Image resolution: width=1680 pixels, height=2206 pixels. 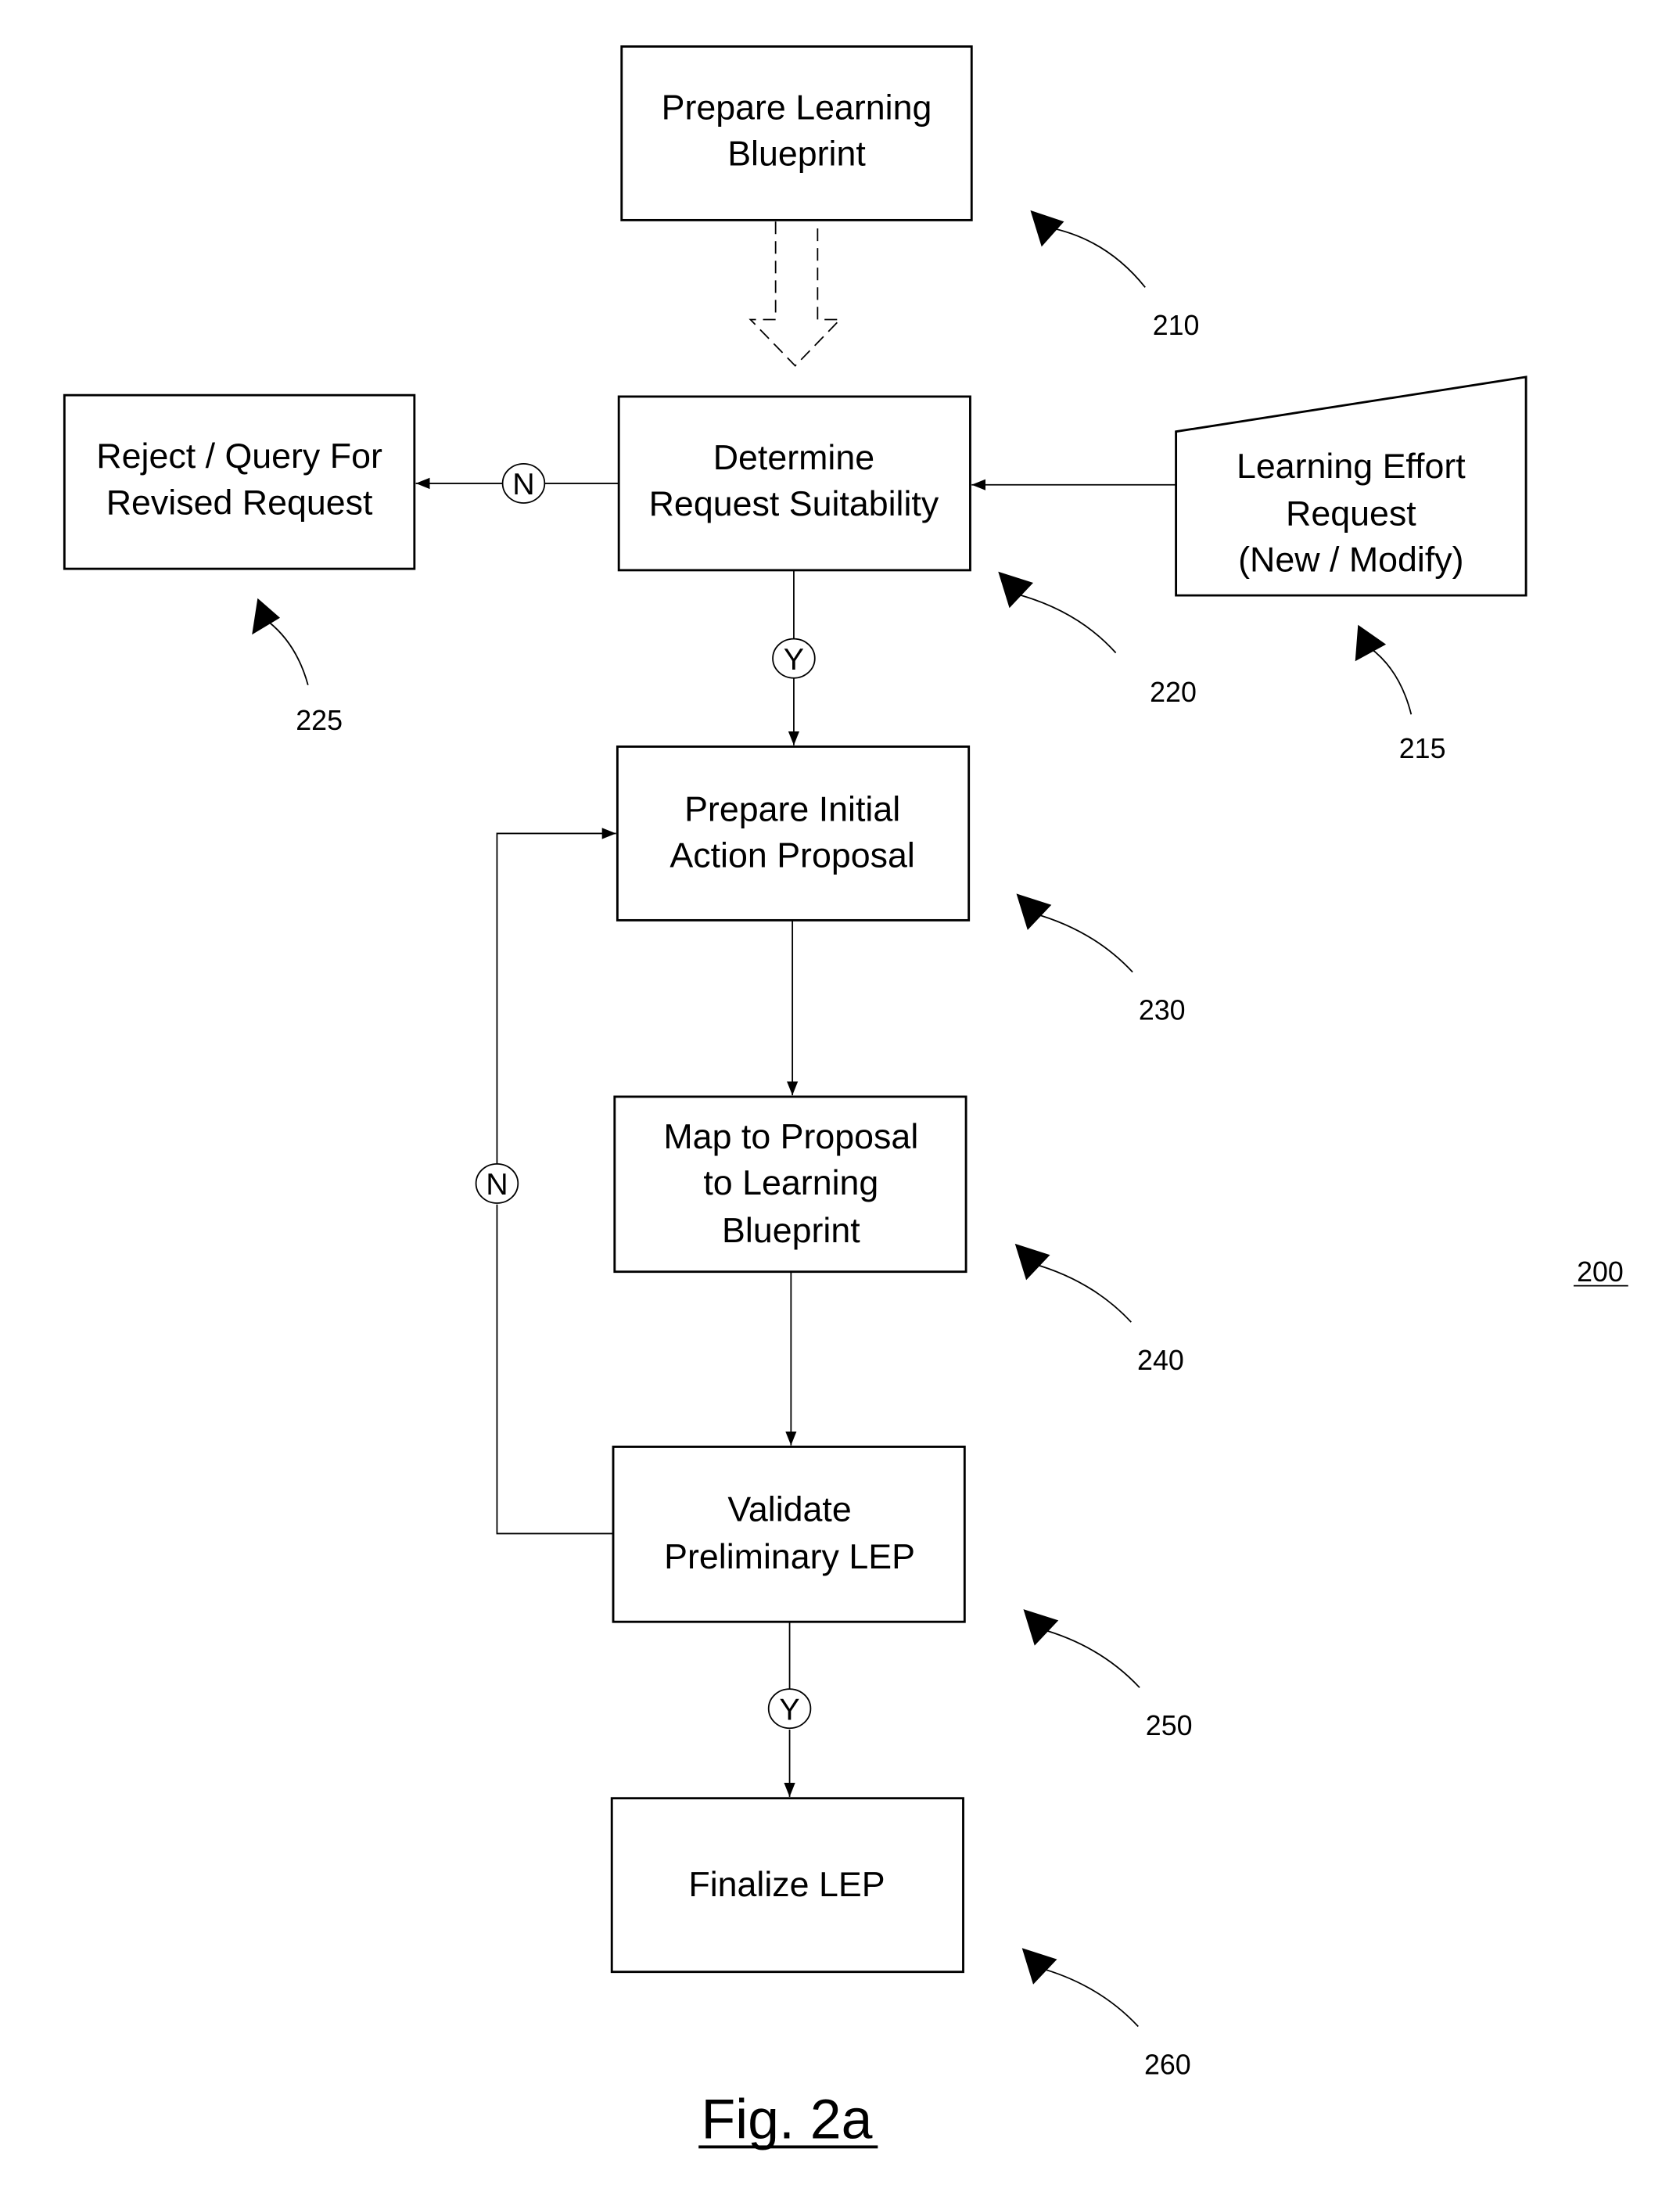 What do you see at coordinates (1097, 639) in the screenshot?
I see `reference-220: 220` at bounding box center [1097, 639].